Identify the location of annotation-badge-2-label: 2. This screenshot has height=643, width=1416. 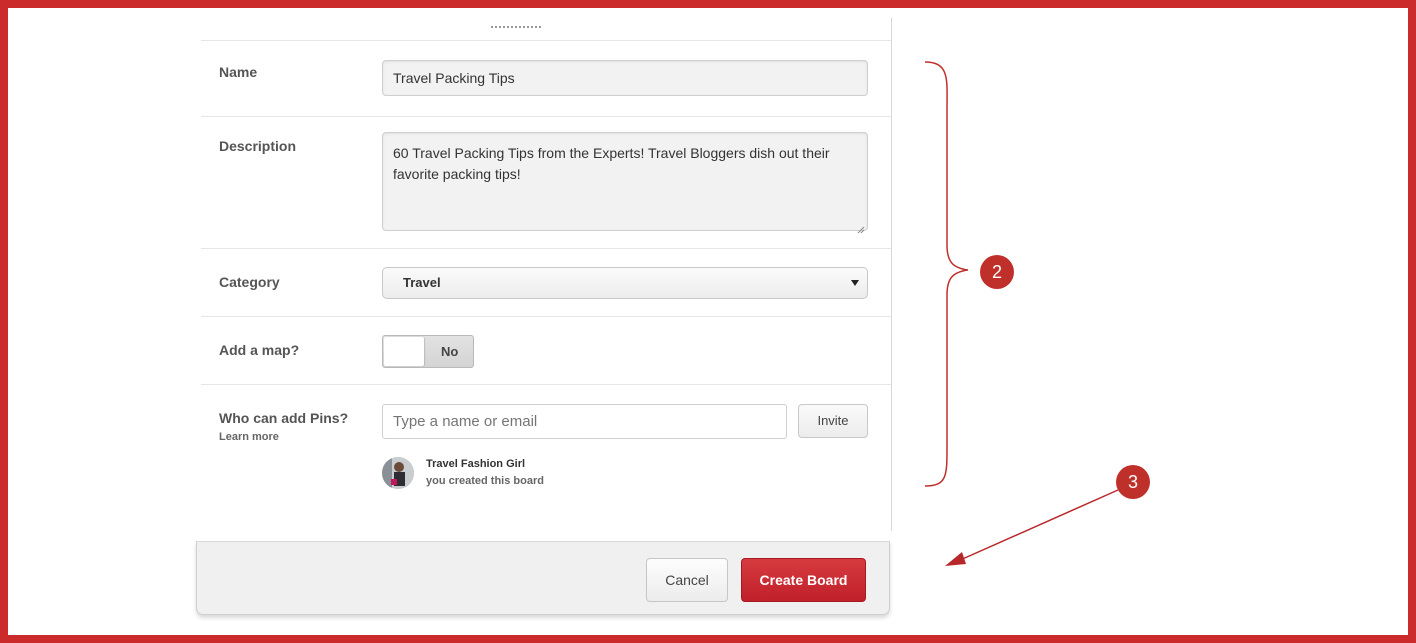
(996, 272).